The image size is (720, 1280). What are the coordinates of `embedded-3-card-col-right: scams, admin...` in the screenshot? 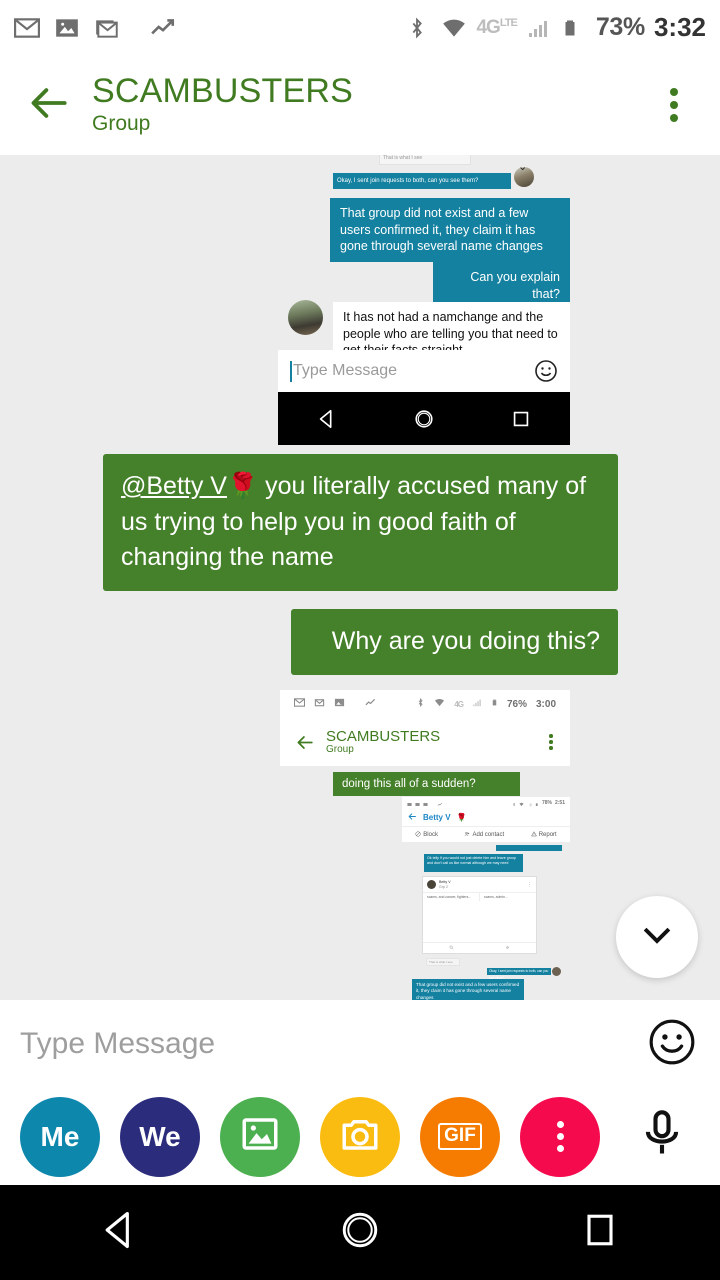 It's located at (496, 897).